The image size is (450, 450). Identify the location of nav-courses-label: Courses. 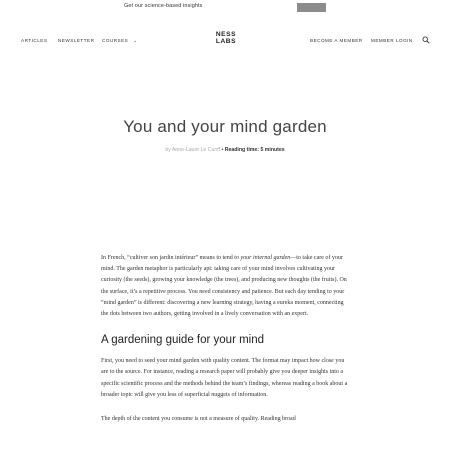
(115, 40).